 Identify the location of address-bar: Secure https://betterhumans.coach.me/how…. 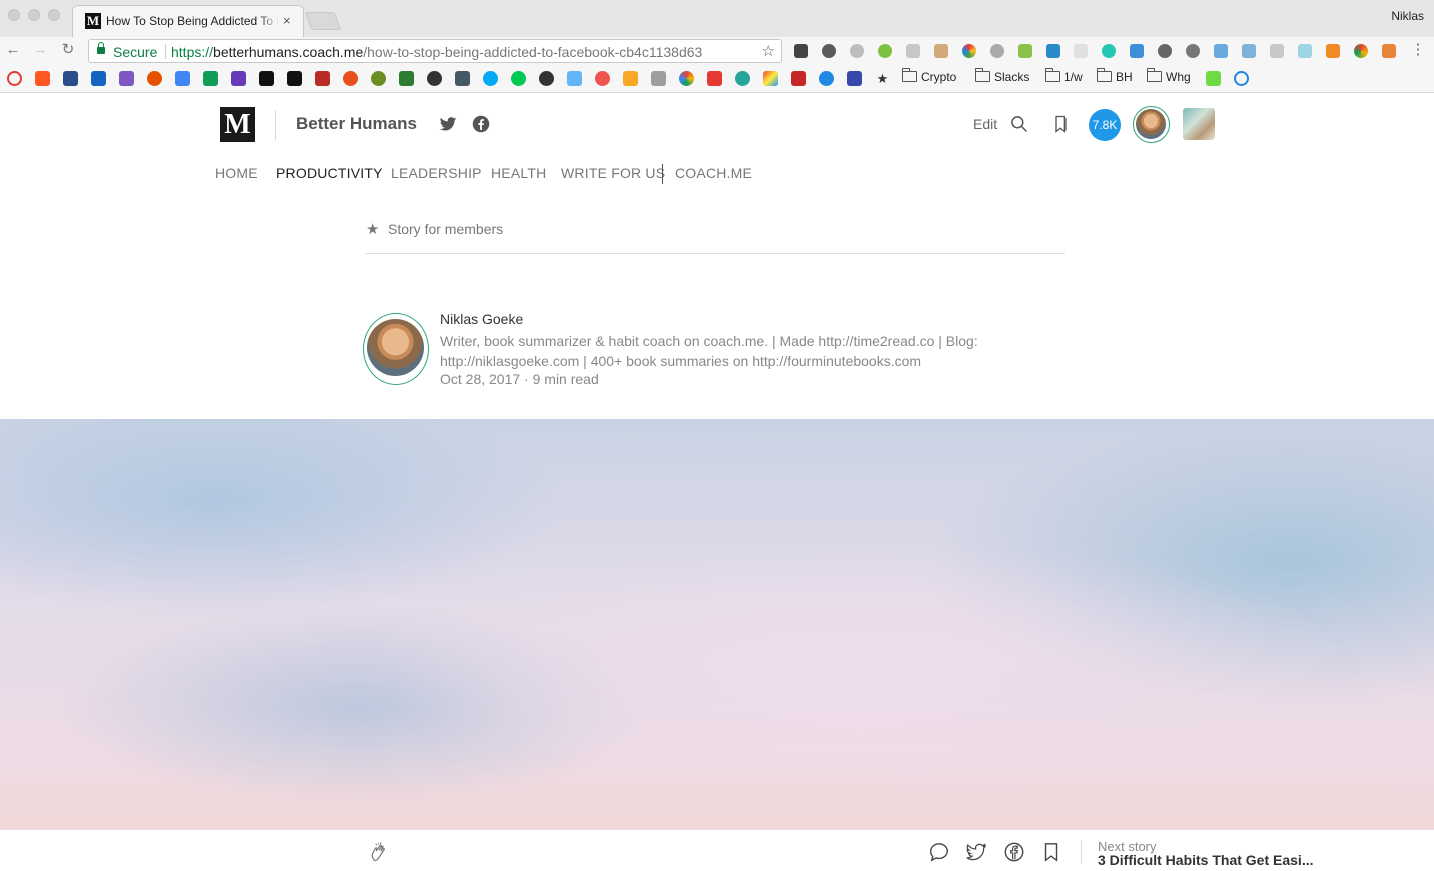
(435, 51).